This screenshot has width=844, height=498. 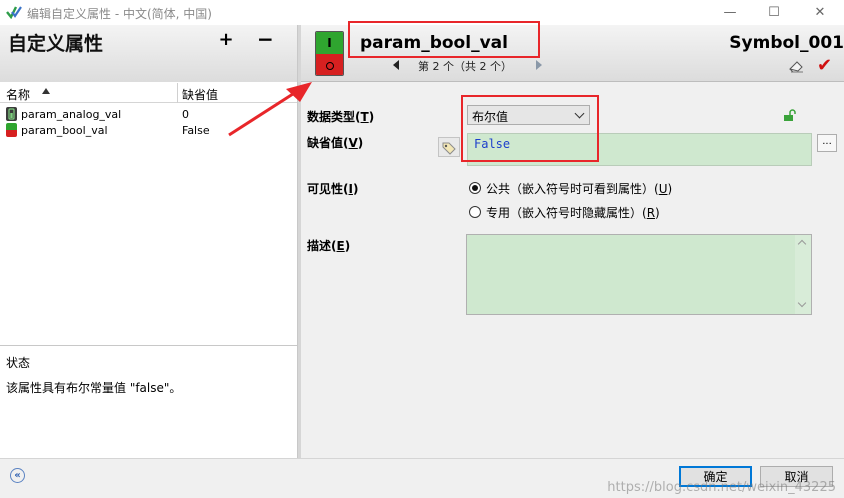 What do you see at coordinates (465, 66) in the screenshot?
I see `record-position: 第 2 个（共 2 个）` at bounding box center [465, 66].